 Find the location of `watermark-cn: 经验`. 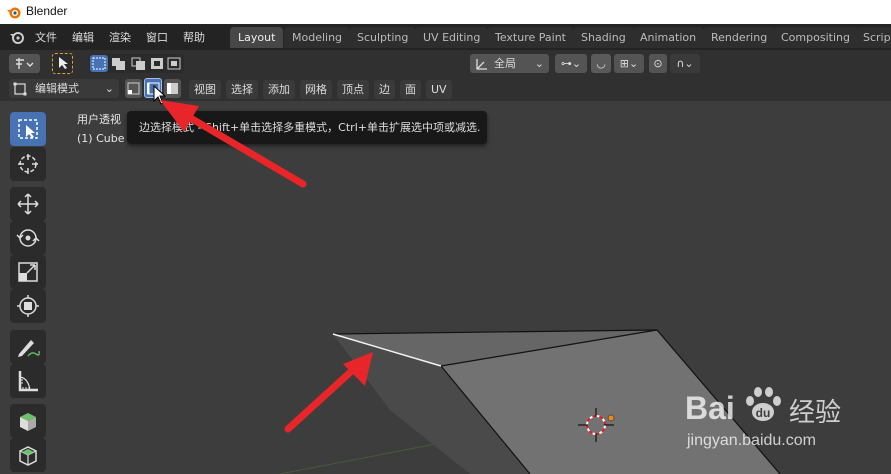

watermark-cn: 经验 is located at coordinates (815, 412).